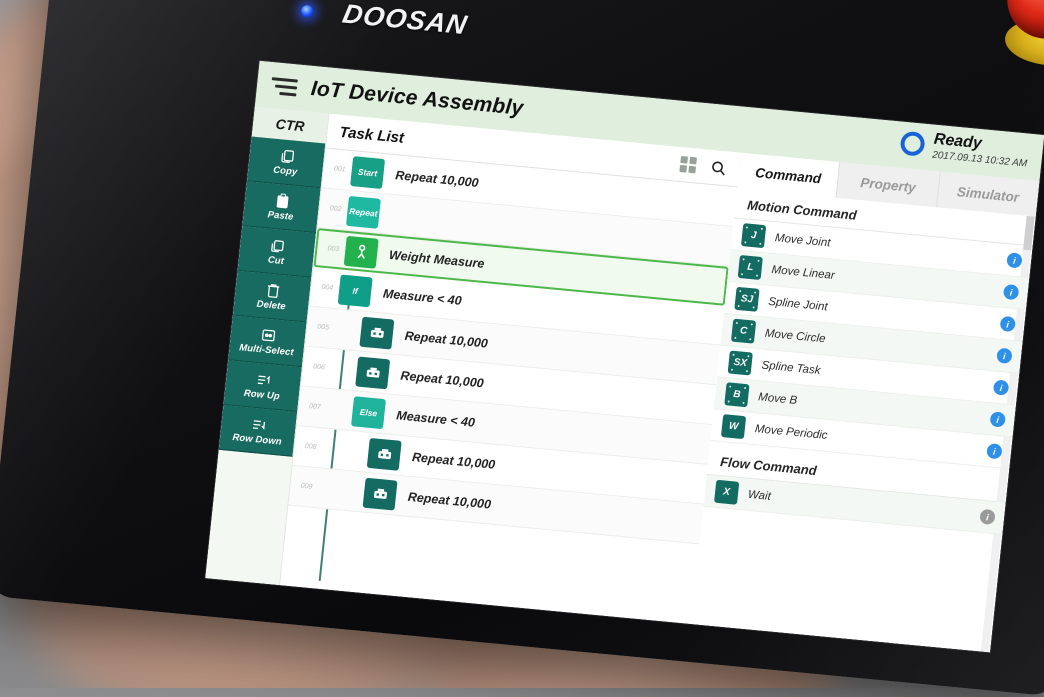  I want to click on ctr-button-copy: Copy, so click(286, 162).